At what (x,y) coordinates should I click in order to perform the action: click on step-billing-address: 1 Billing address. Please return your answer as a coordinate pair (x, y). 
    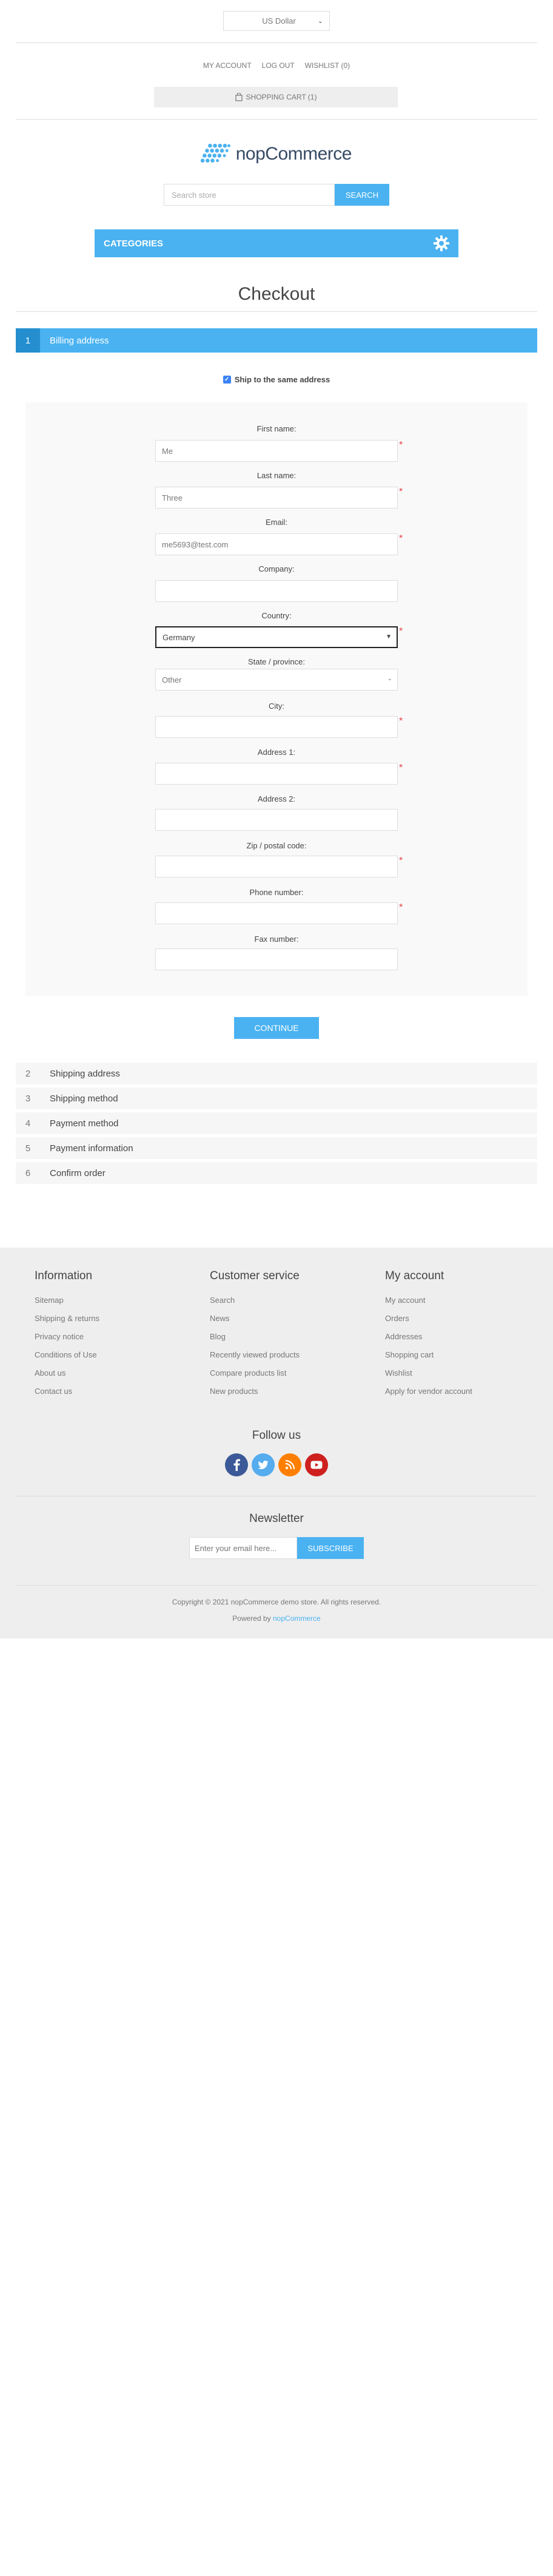
    Looking at the image, I should click on (276, 340).